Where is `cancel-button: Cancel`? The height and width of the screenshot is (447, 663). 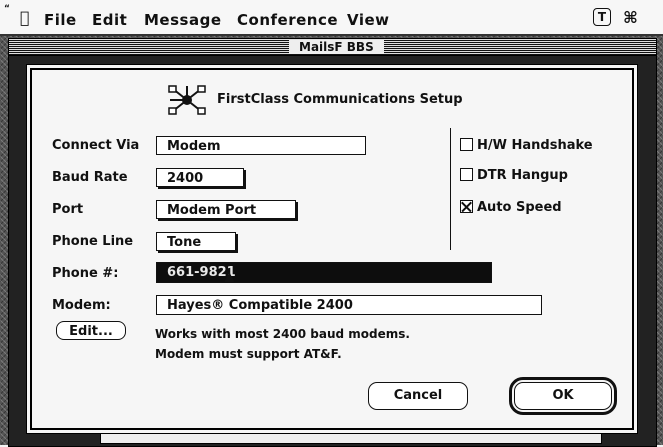
cancel-button: Cancel is located at coordinates (418, 396).